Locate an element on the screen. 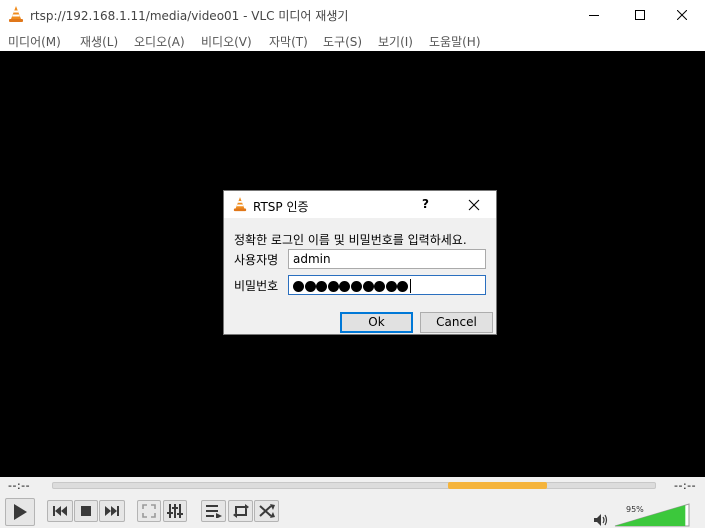 The height and width of the screenshot is (528, 705). playlist-button is located at coordinates (213, 511).